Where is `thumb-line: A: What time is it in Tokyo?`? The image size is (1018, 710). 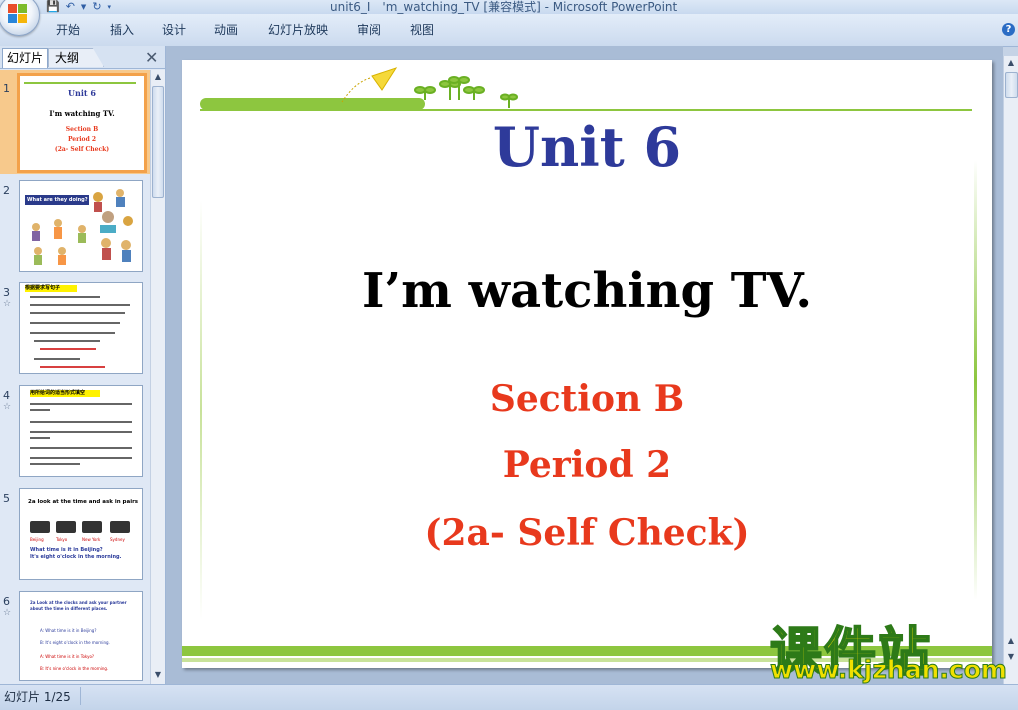
thumb-line: A: What time is it in Tokyo? is located at coordinates (67, 656).